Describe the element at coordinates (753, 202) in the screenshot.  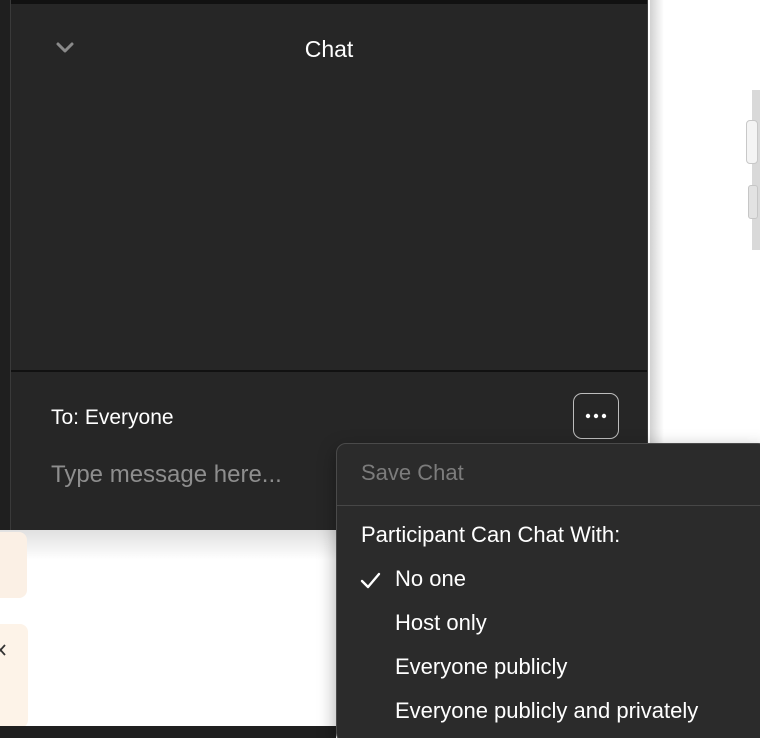
I see `right-edge-handle-secondary` at that location.